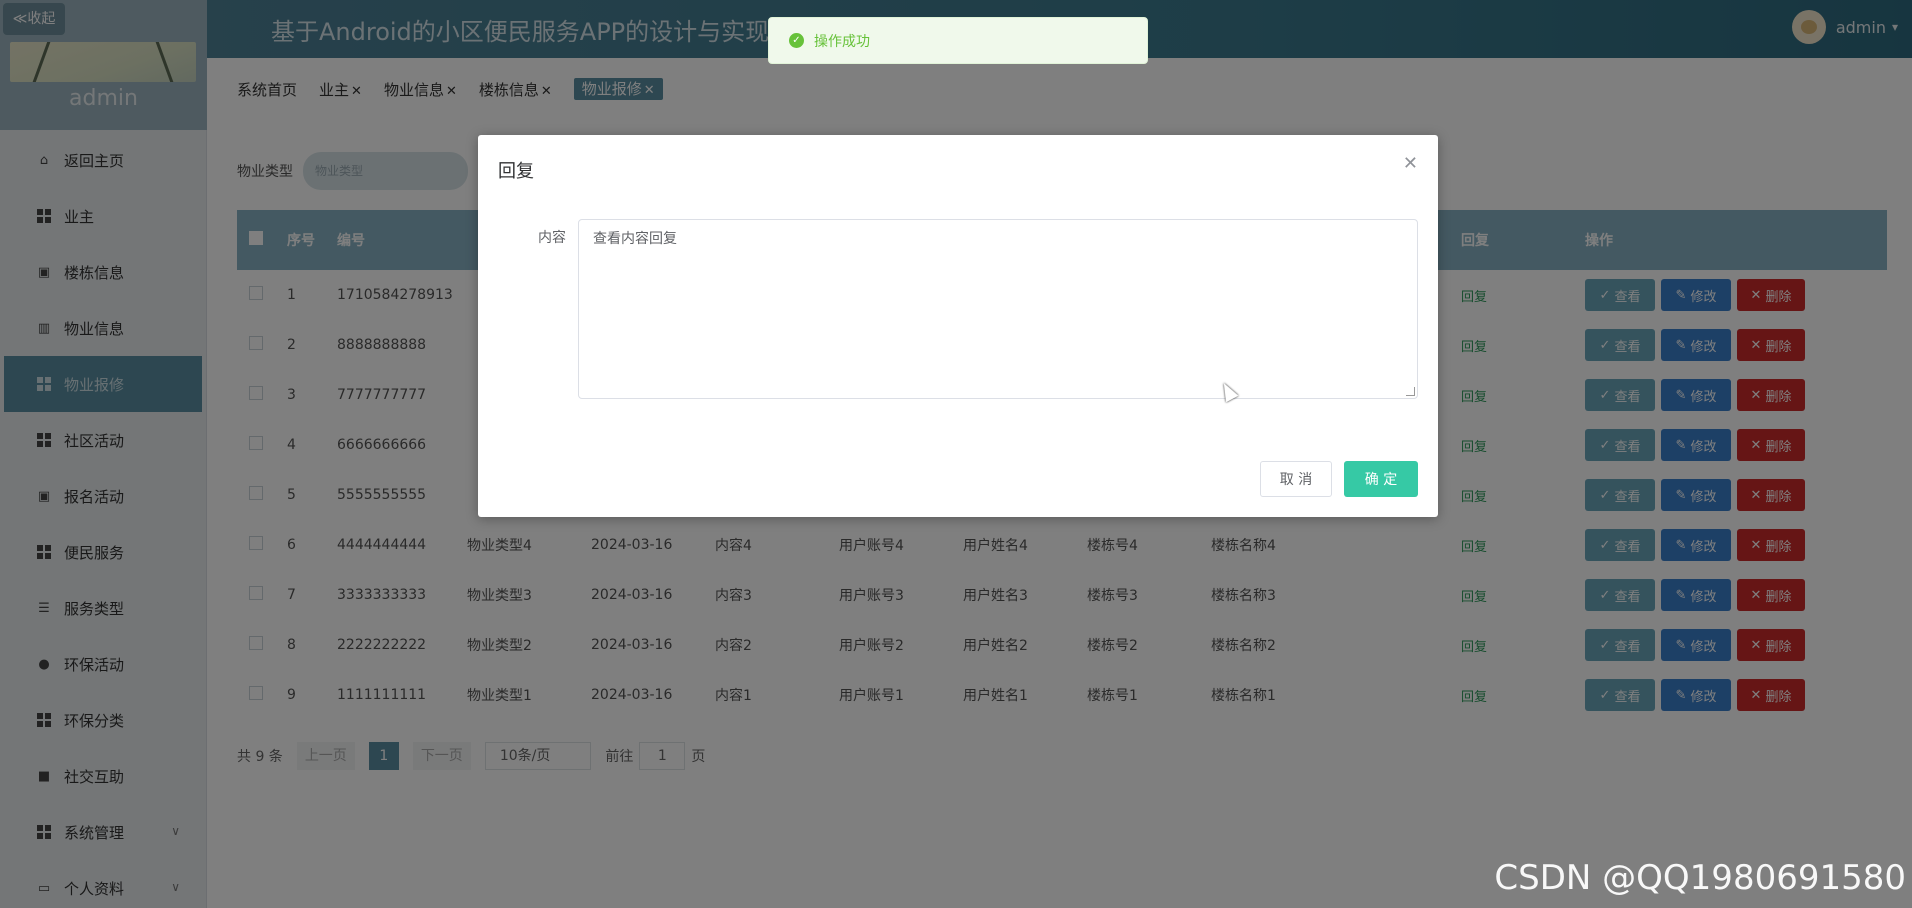 This screenshot has height=908, width=1912. Describe the element at coordinates (1296, 479) in the screenshot. I see `cancel-button: 取 消` at that location.